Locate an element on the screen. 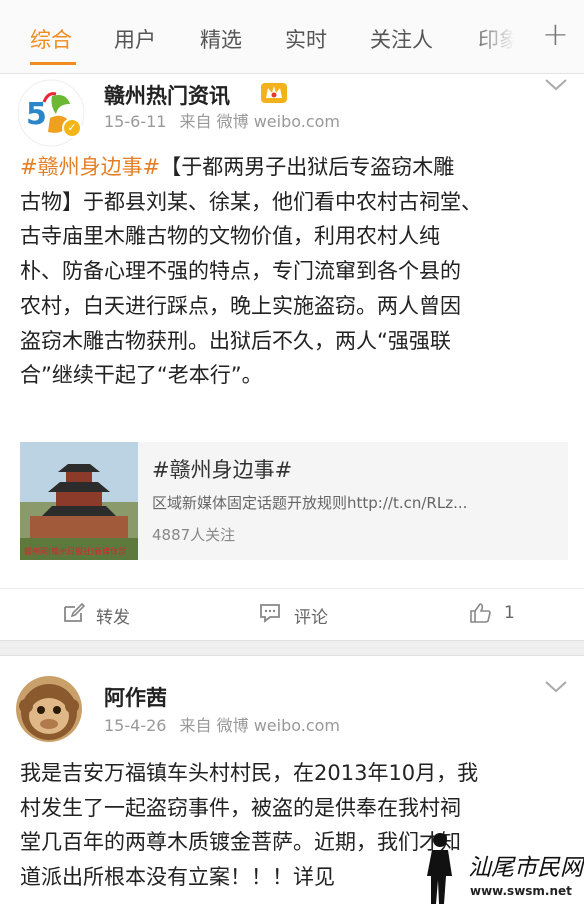  topic-title: #赣州身边事# is located at coordinates (222, 470).